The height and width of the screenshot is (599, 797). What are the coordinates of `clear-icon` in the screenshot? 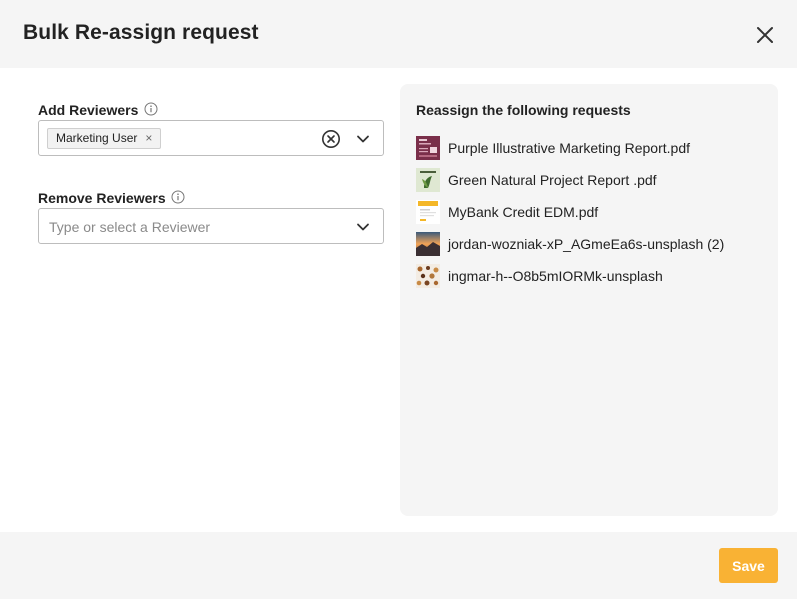 It's located at (331, 139).